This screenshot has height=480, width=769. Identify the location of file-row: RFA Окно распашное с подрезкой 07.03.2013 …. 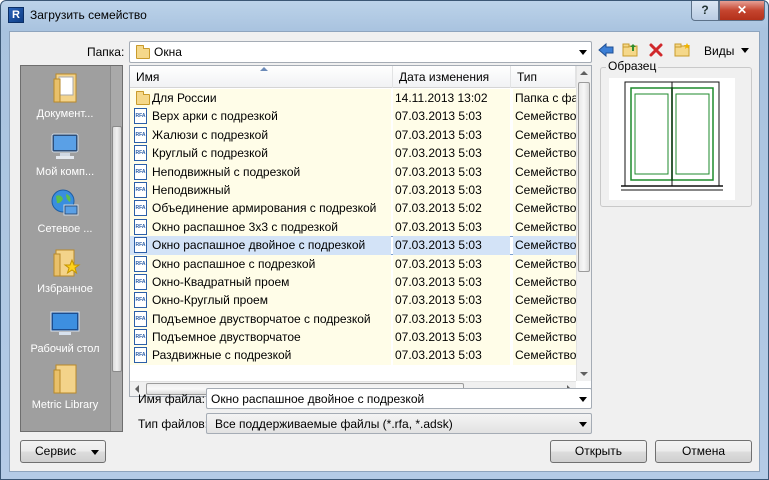
(353, 263).